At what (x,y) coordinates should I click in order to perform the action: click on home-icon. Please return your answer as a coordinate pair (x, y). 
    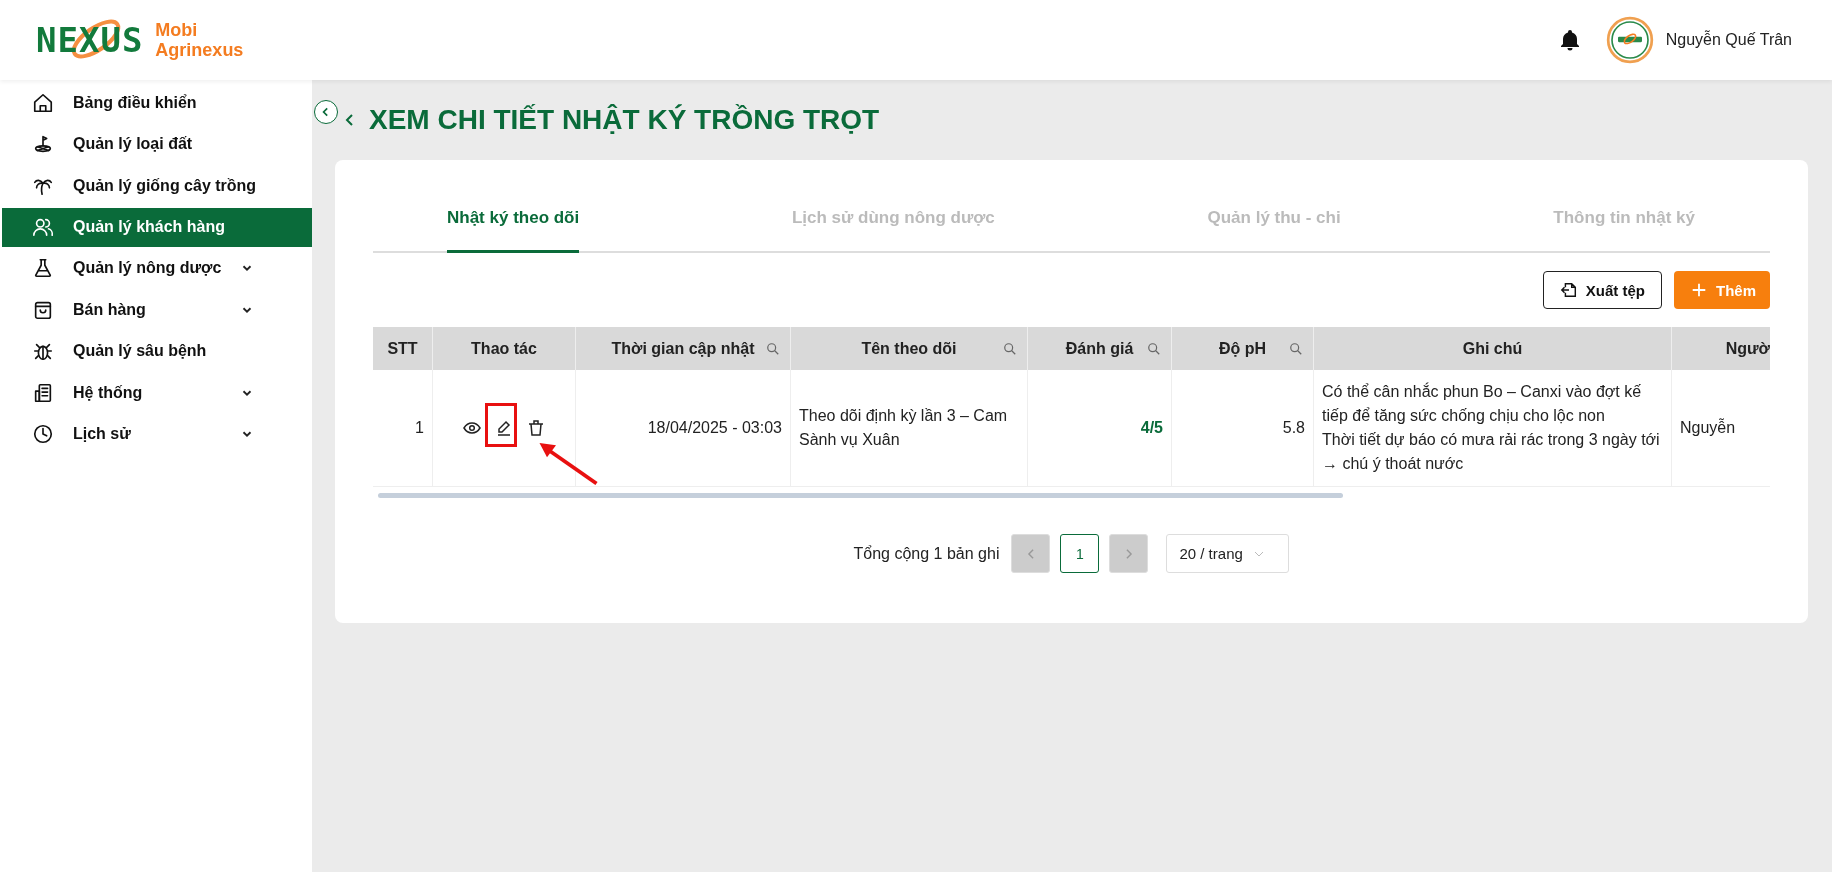
    Looking at the image, I should click on (43, 102).